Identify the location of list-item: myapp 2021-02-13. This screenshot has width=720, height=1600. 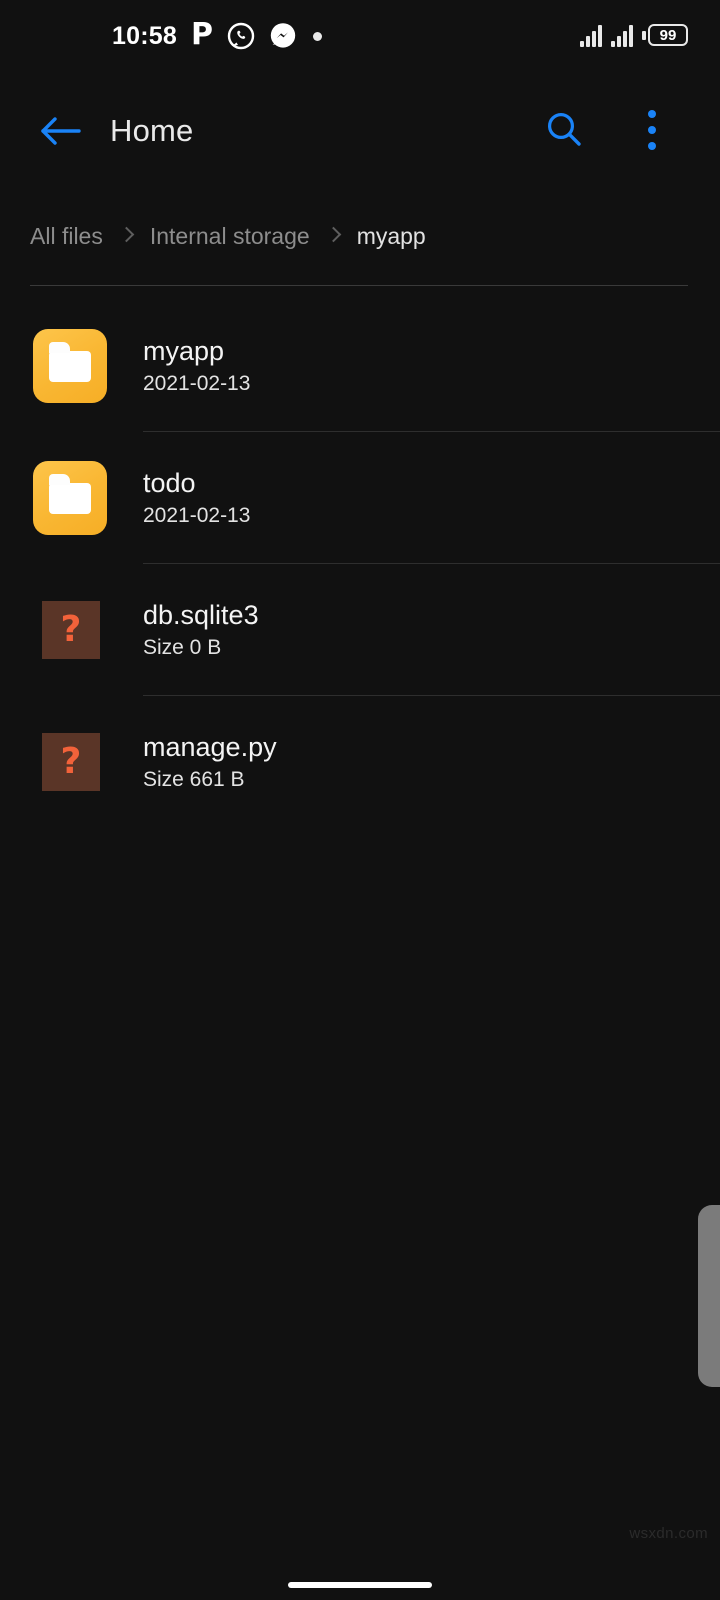
(360, 366).